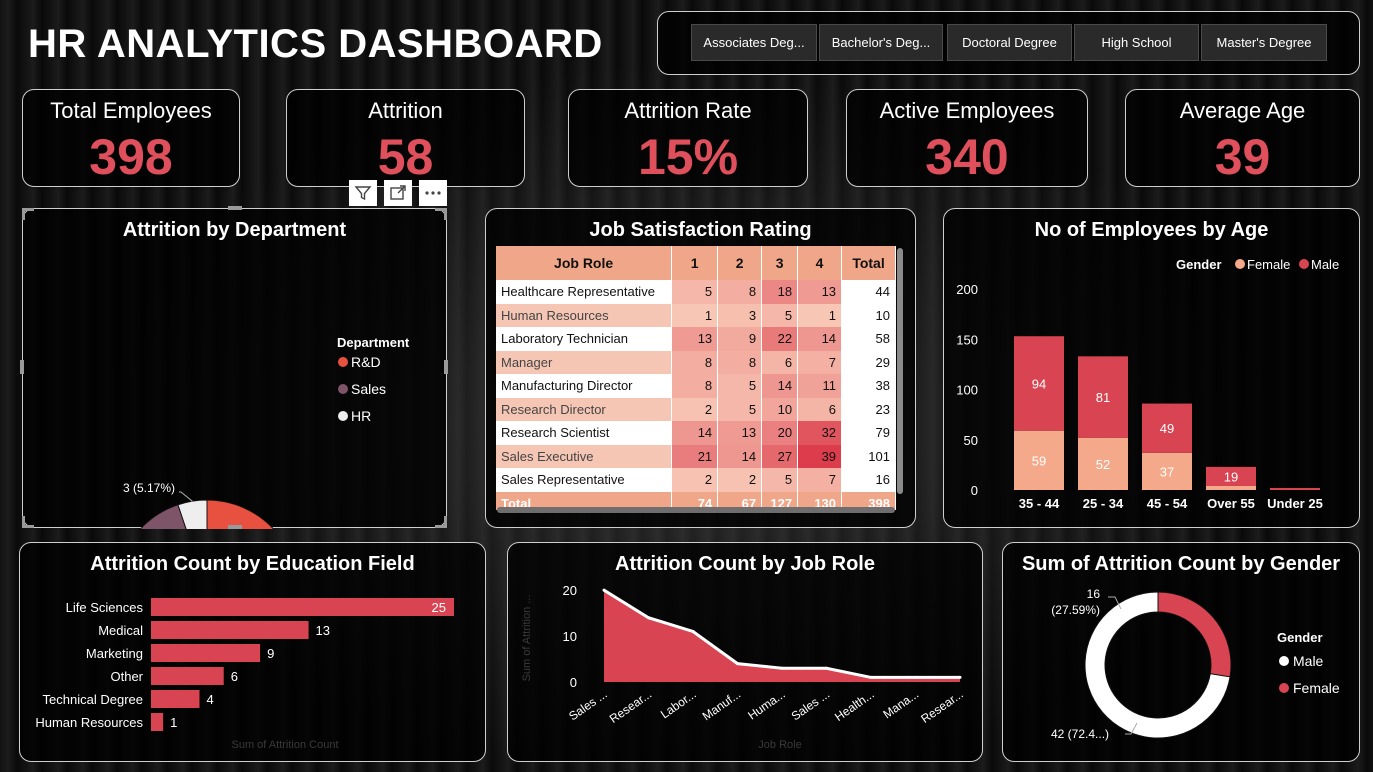 The image size is (1373, 772). What do you see at coordinates (820, 386) in the screenshot?
I see `rating-cell: 11` at bounding box center [820, 386].